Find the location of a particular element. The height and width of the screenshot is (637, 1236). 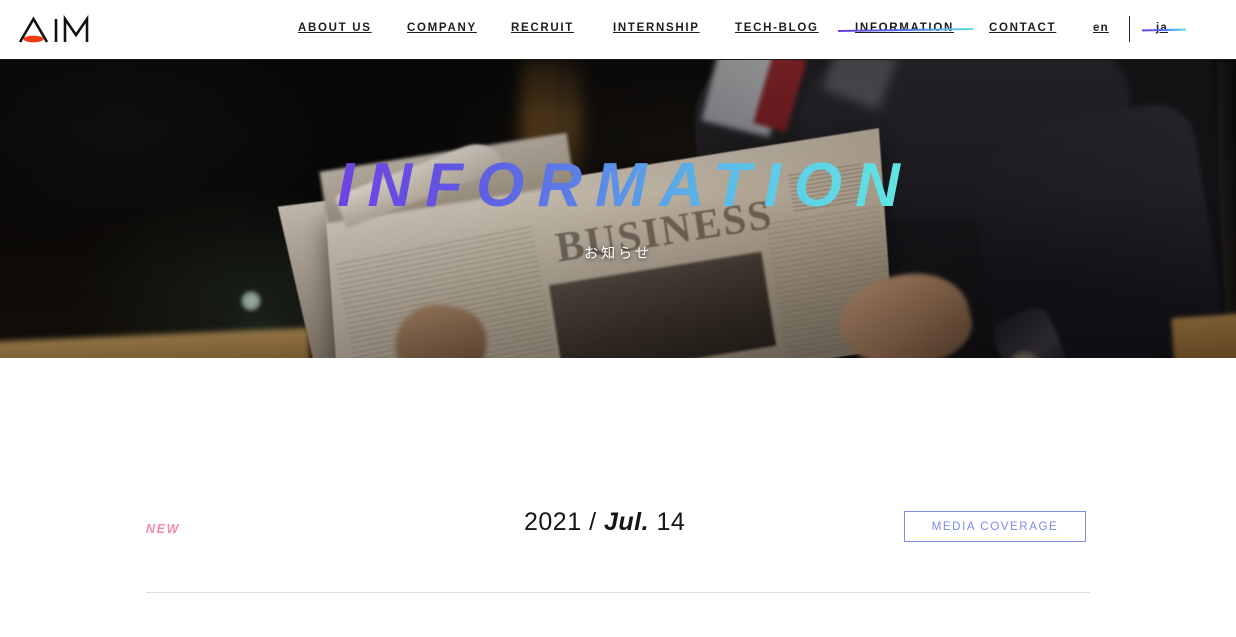

page-title: INFORMATION is located at coordinates (625, 185).